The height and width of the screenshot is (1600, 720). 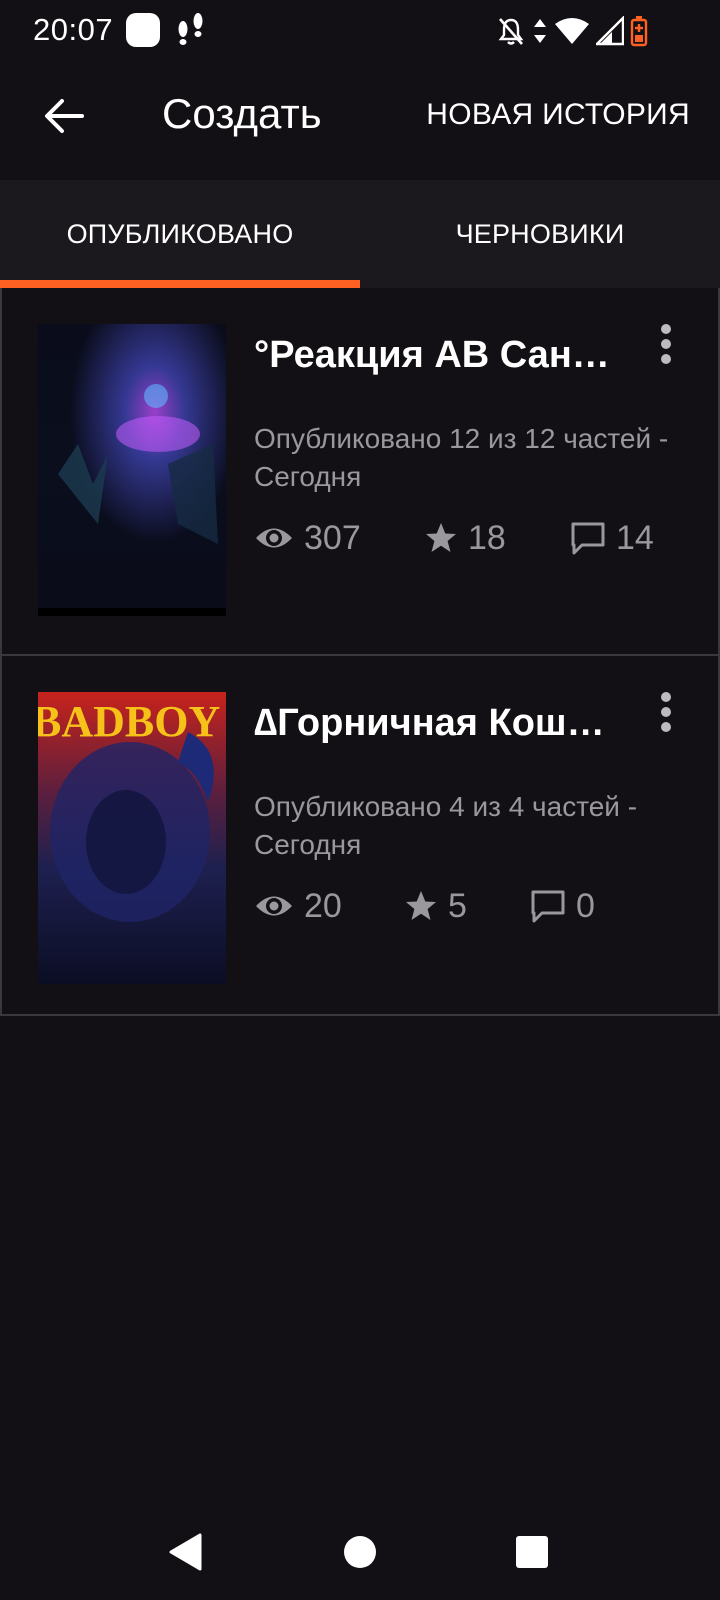 I want to click on app-notification-icon, so click(x=143, y=30).